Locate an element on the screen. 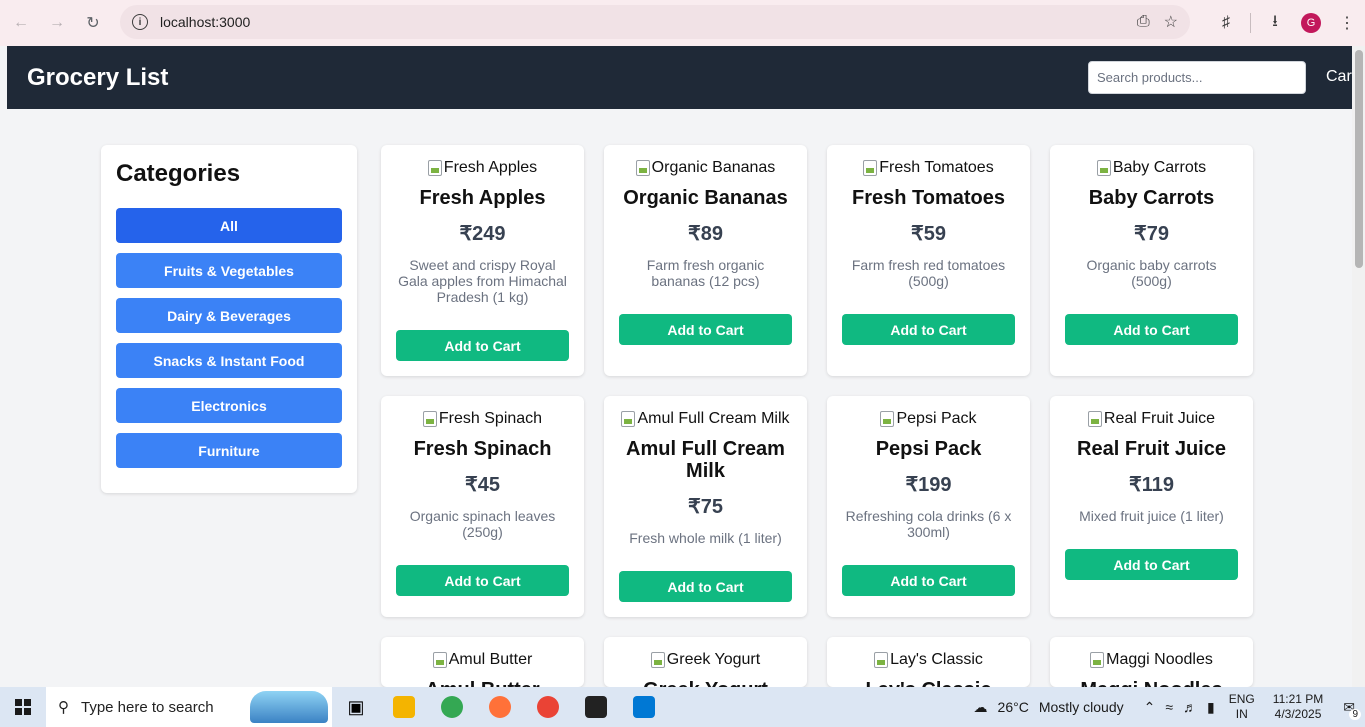 The height and width of the screenshot is (727, 1365). vscode-icon is located at coordinates (644, 707).